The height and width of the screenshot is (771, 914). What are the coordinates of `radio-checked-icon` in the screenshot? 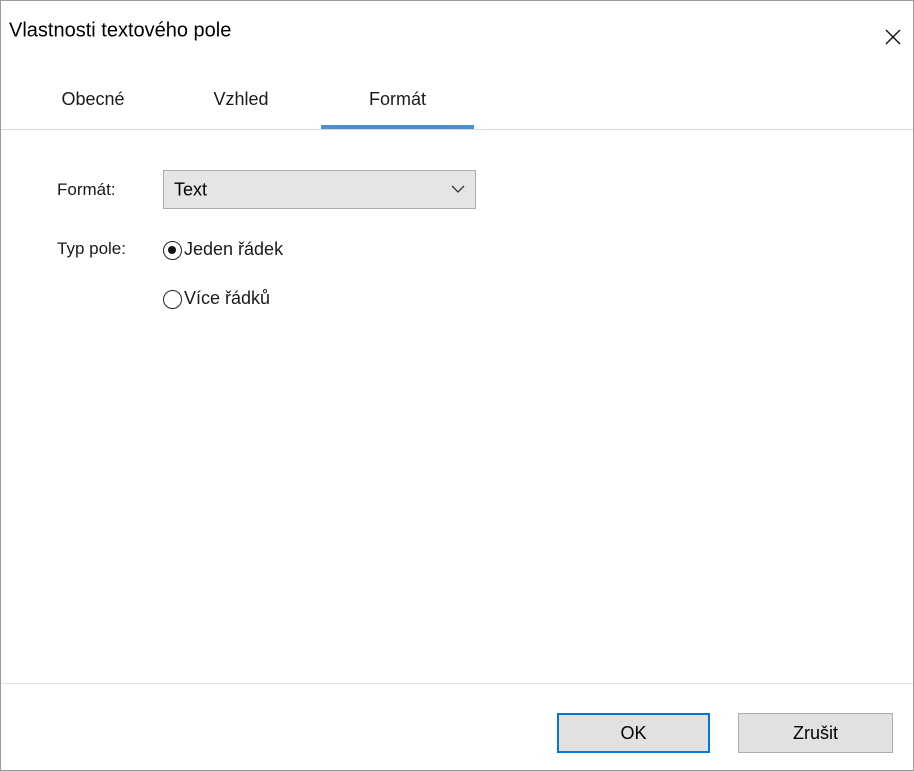 It's located at (172, 250).